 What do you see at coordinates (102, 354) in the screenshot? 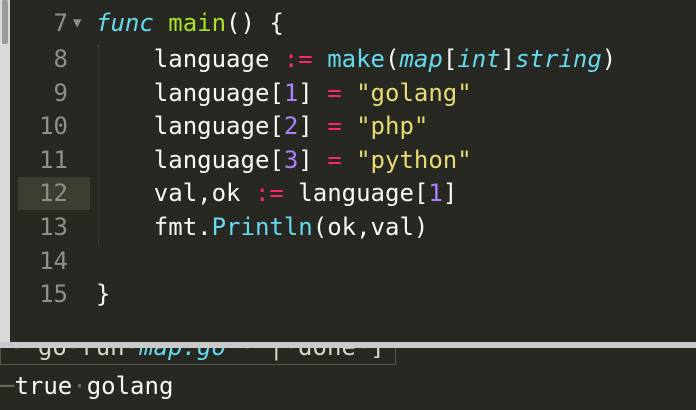
I see `command-word: run` at bounding box center [102, 354].